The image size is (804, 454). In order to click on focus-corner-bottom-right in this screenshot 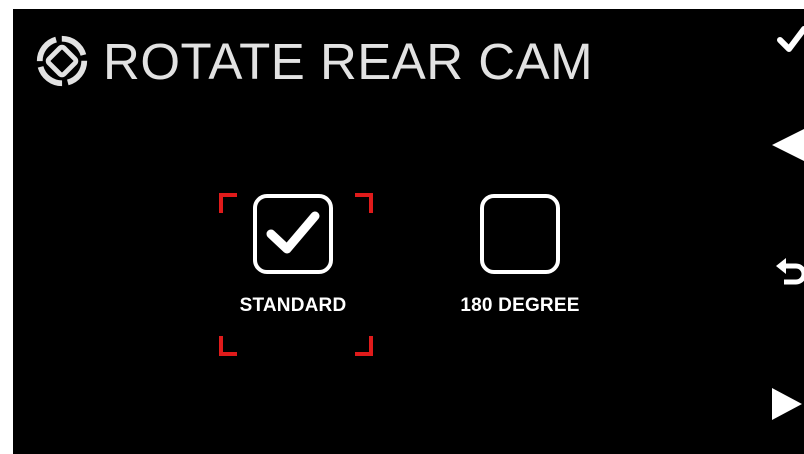, I will do `click(364, 346)`.